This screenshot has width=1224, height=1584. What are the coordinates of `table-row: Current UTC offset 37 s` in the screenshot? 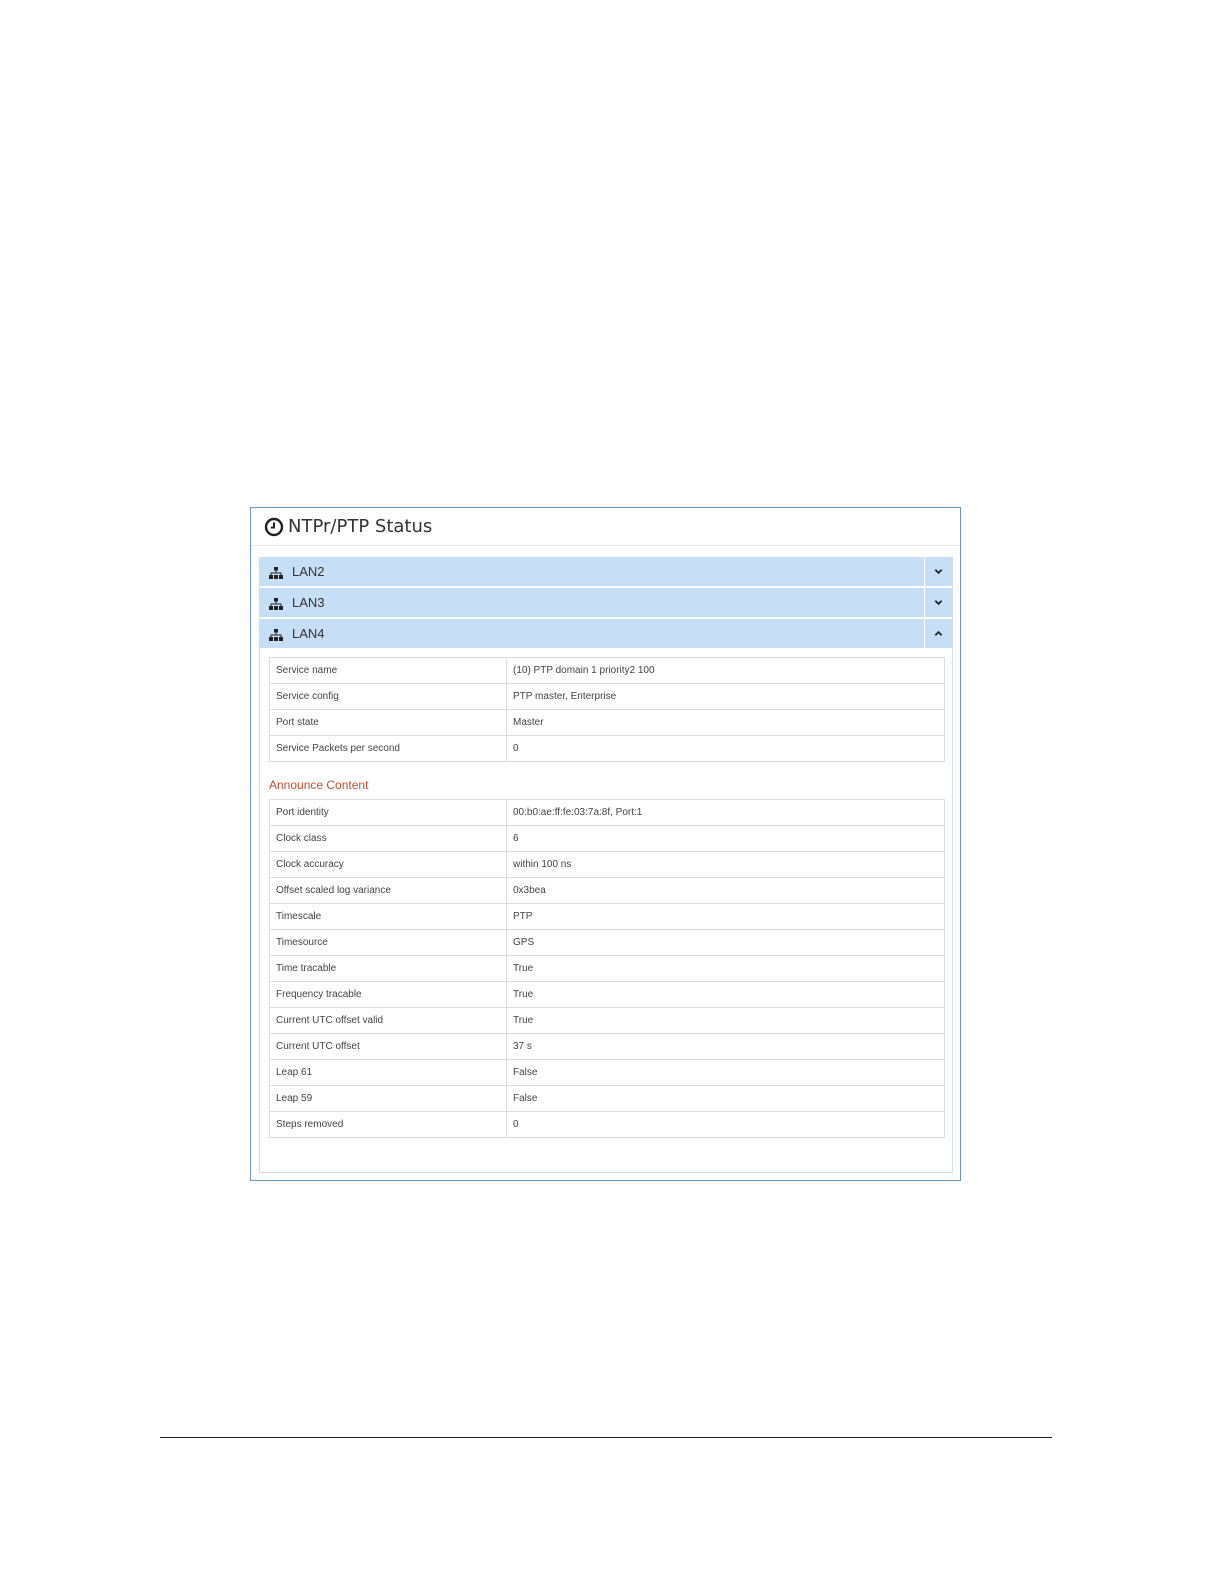 It's located at (607, 1046).